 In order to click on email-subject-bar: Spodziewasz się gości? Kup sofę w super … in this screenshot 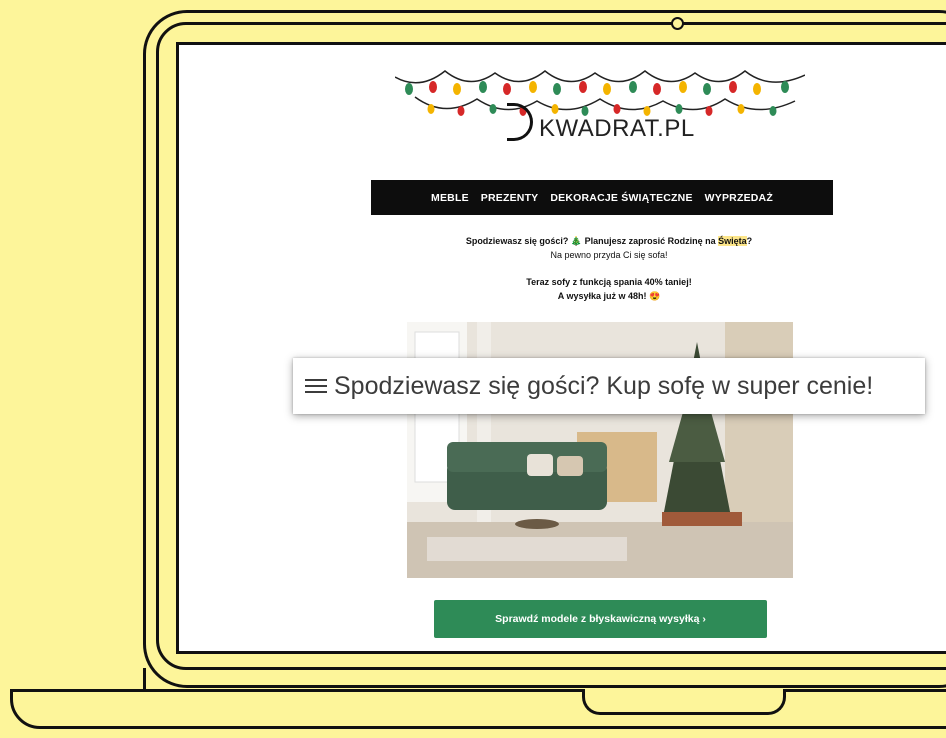, I will do `click(609, 386)`.